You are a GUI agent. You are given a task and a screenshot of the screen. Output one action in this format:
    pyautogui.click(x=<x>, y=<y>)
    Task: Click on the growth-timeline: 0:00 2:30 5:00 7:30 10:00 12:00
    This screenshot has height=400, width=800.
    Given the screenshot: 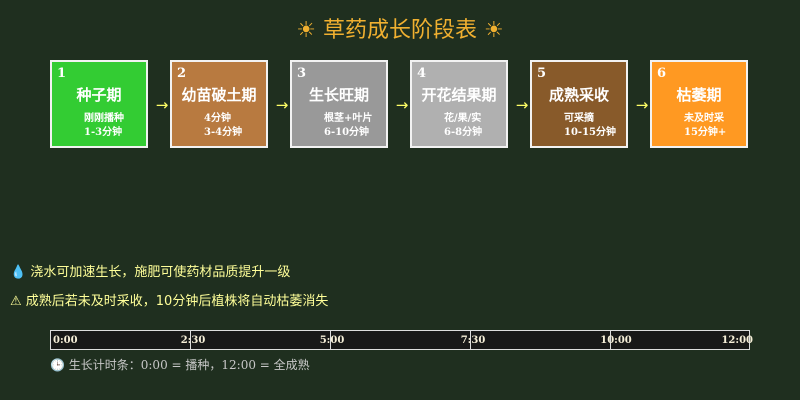 What is the action you would take?
    pyautogui.click(x=401, y=340)
    